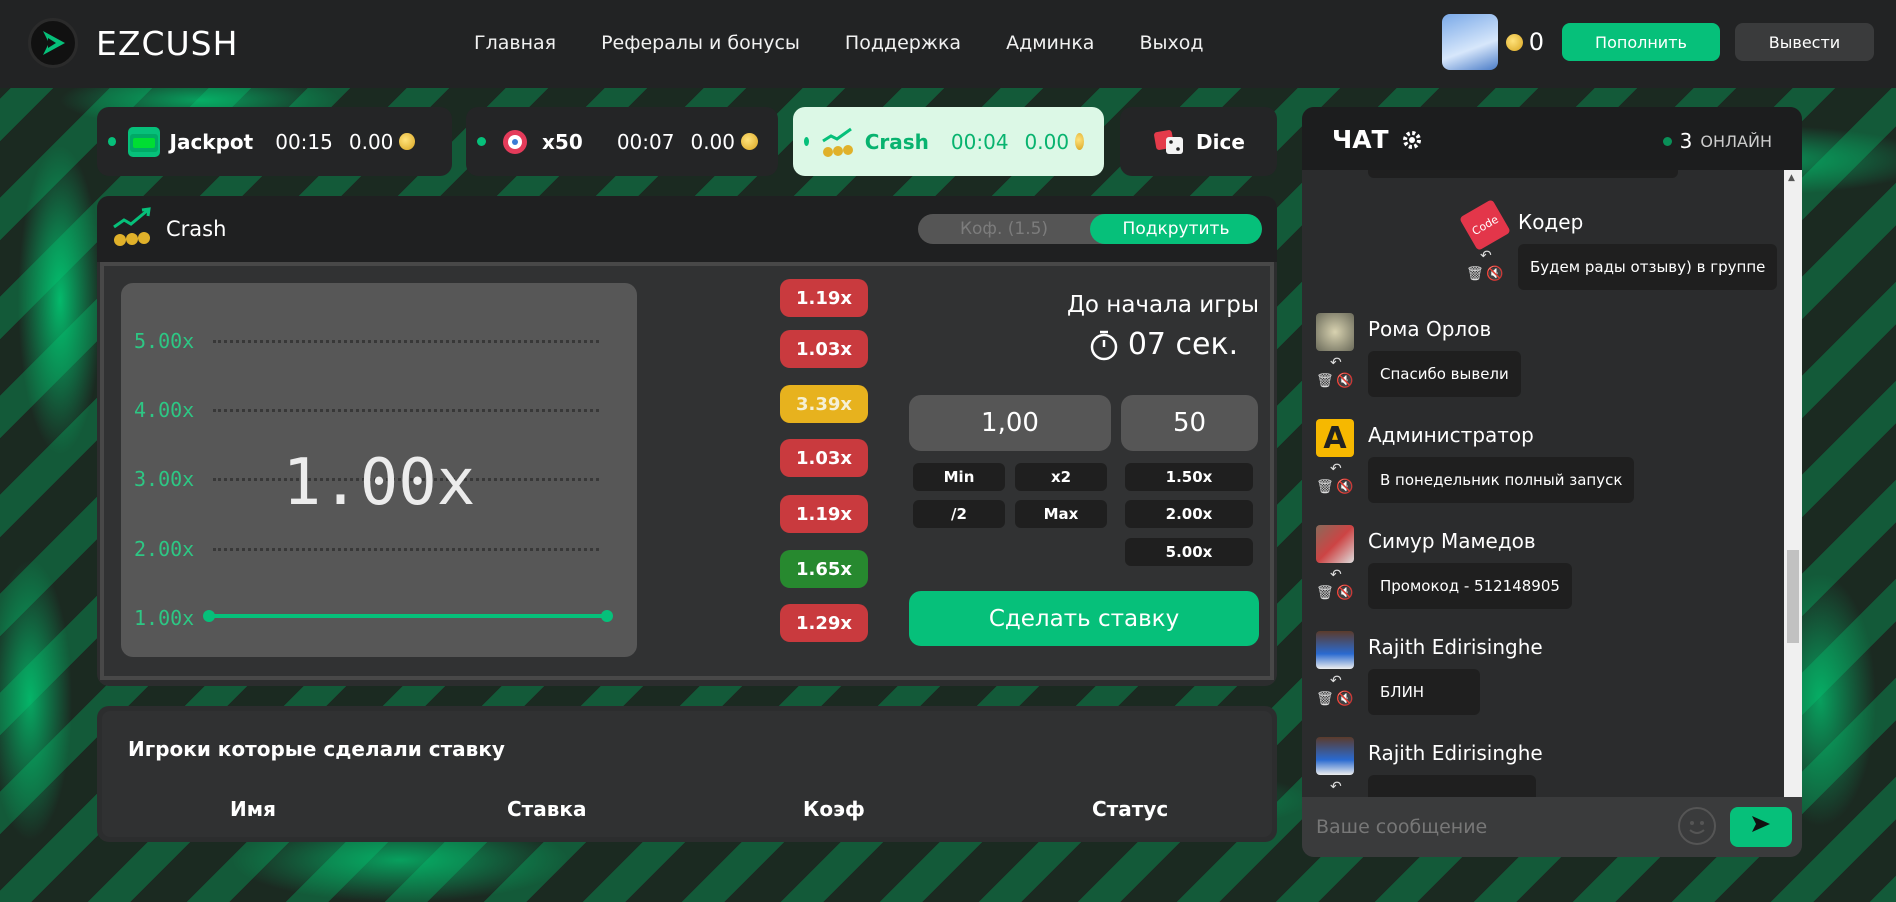  I want to click on live-dot, so click(481, 141).